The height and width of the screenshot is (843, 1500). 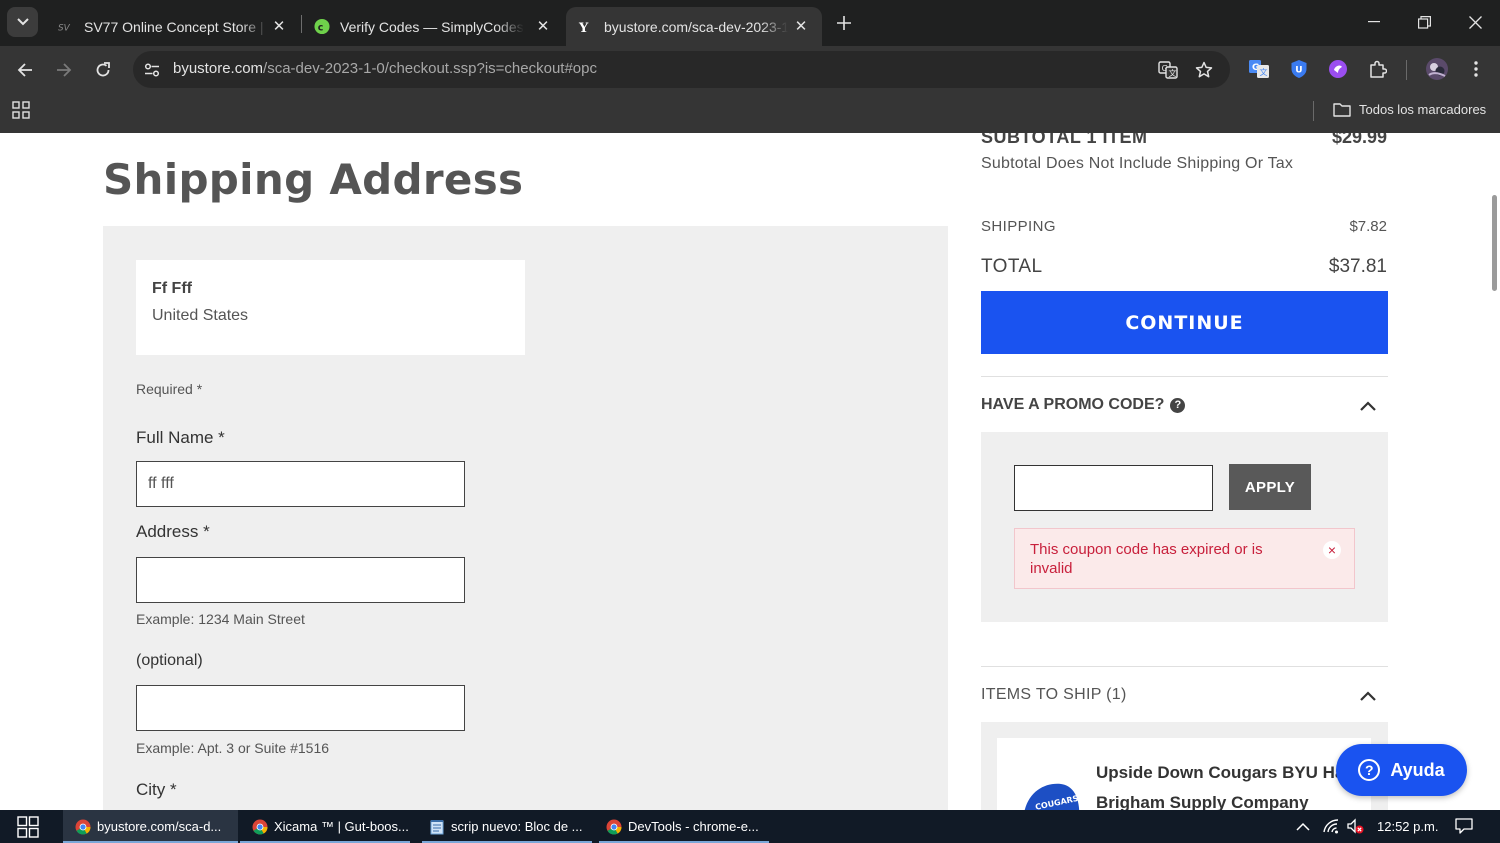 I want to click on city-label: City *, so click(x=156, y=789).